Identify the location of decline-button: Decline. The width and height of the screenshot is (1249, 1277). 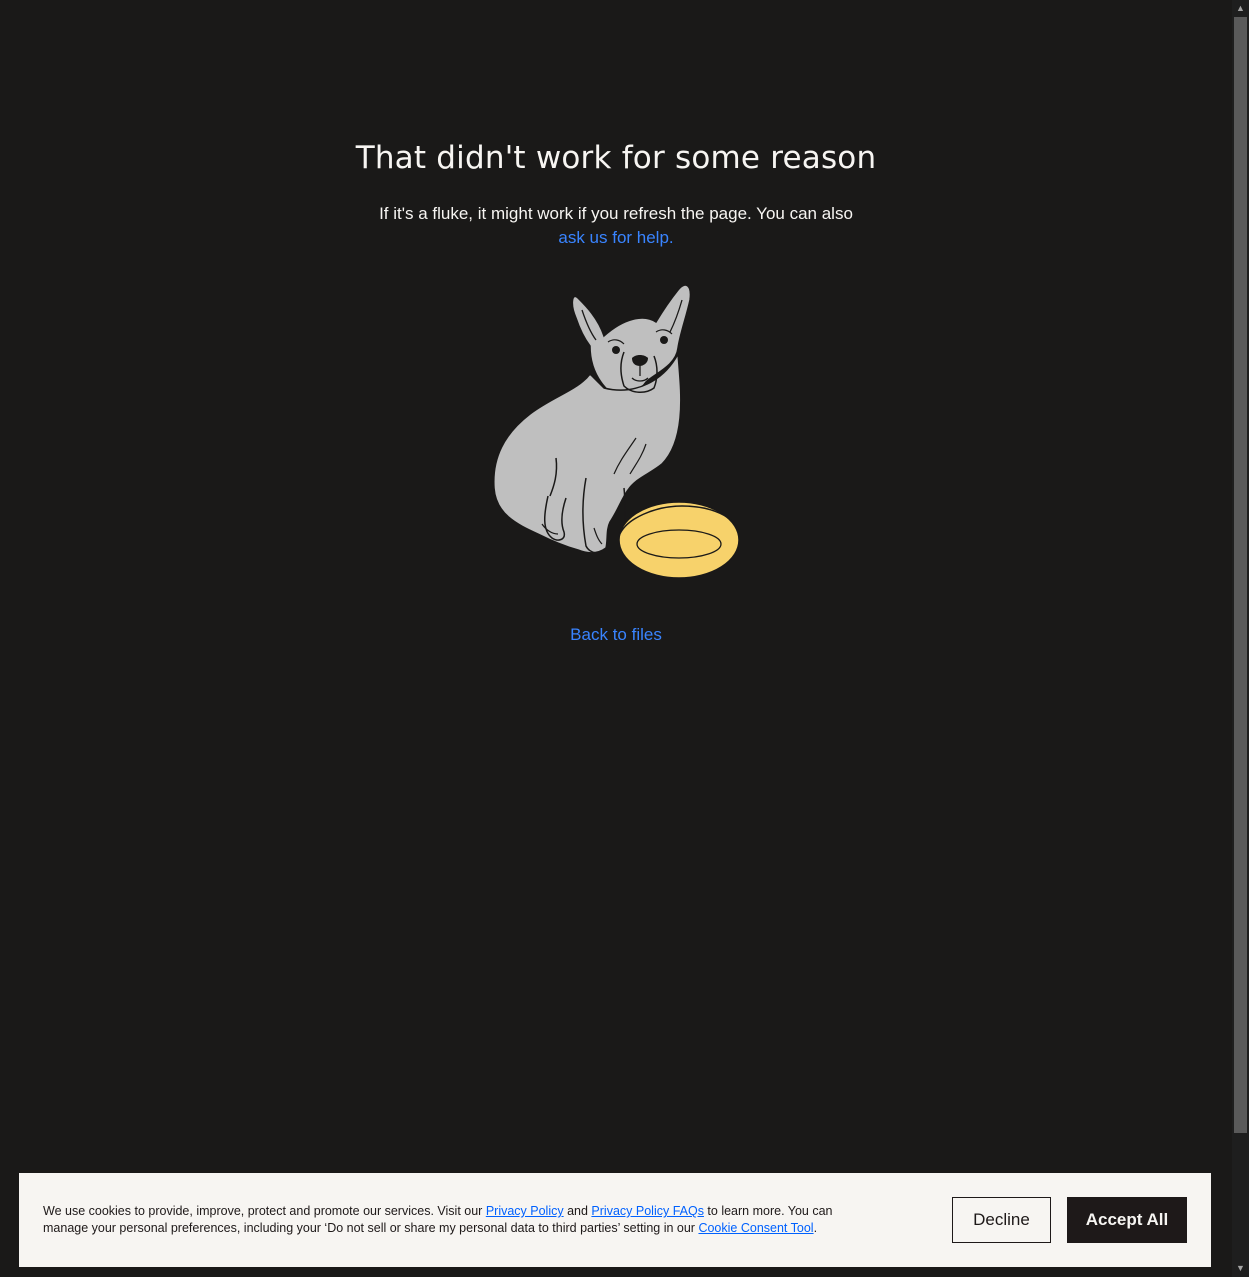
(1001, 1220).